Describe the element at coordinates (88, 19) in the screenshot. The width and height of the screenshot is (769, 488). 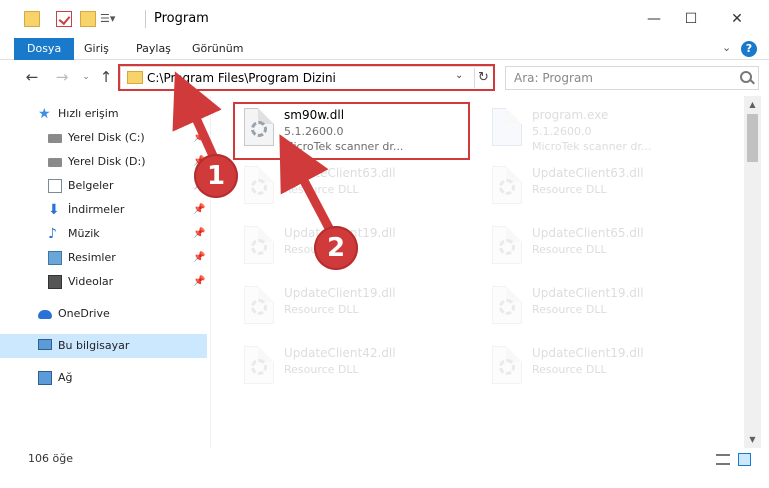
I see `new-folder-icon` at that location.